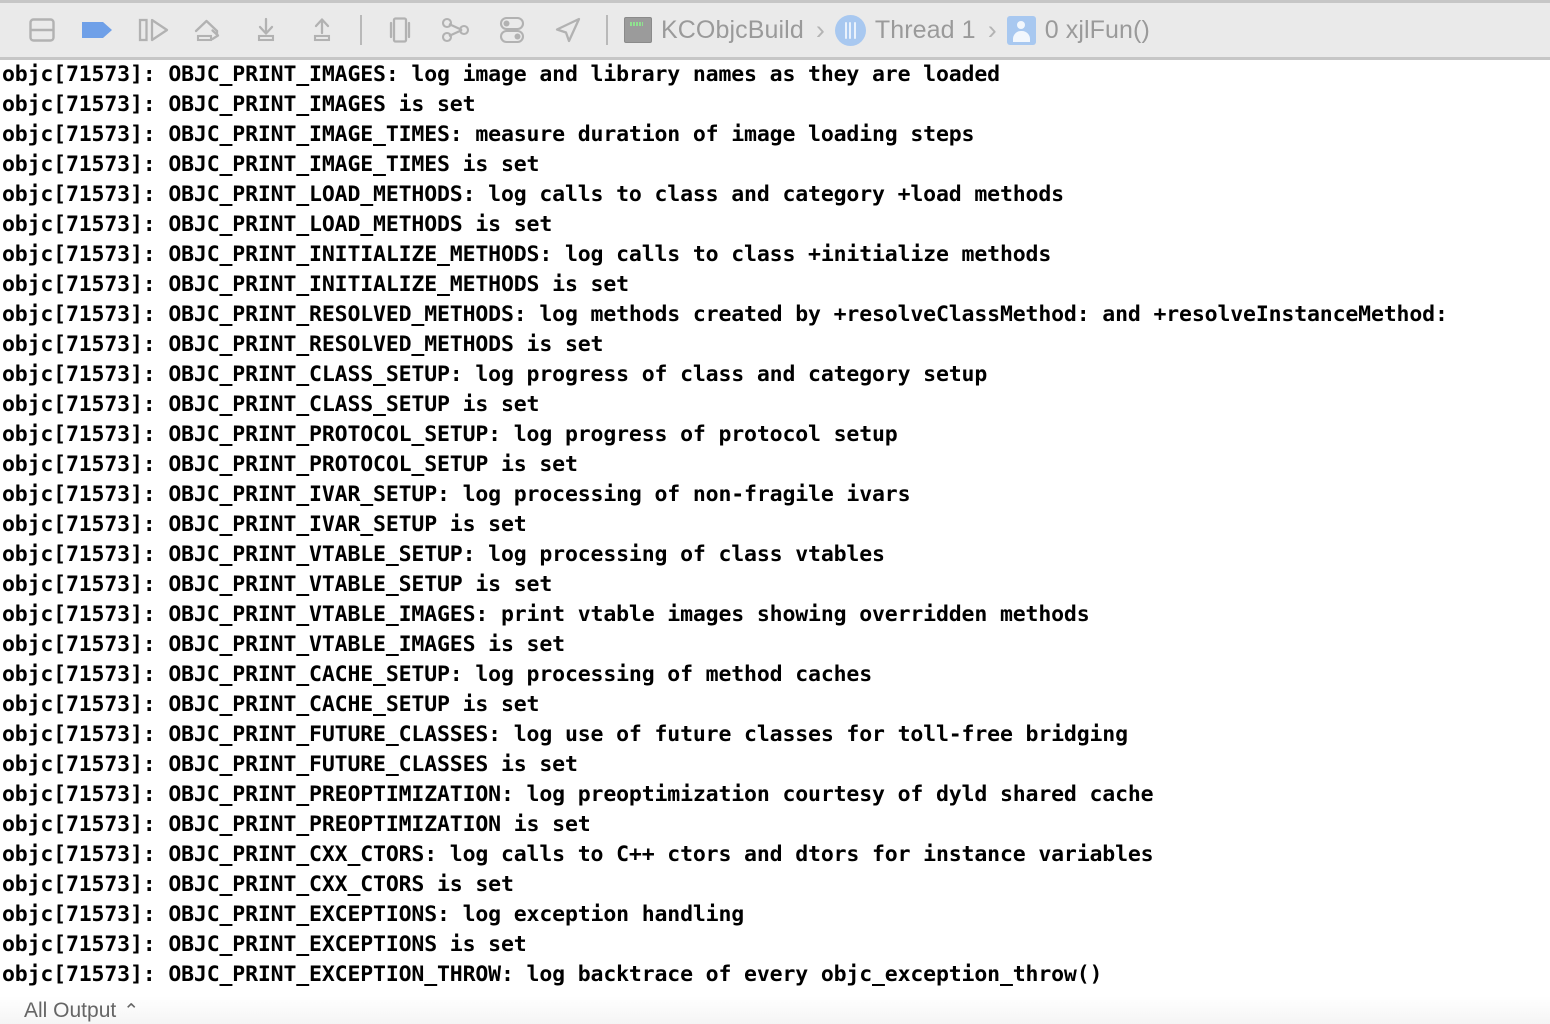 Image resolution: width=1550 pixels, height=1024 pixels. I want to click on location-arrow-icon, so click(568, 30).